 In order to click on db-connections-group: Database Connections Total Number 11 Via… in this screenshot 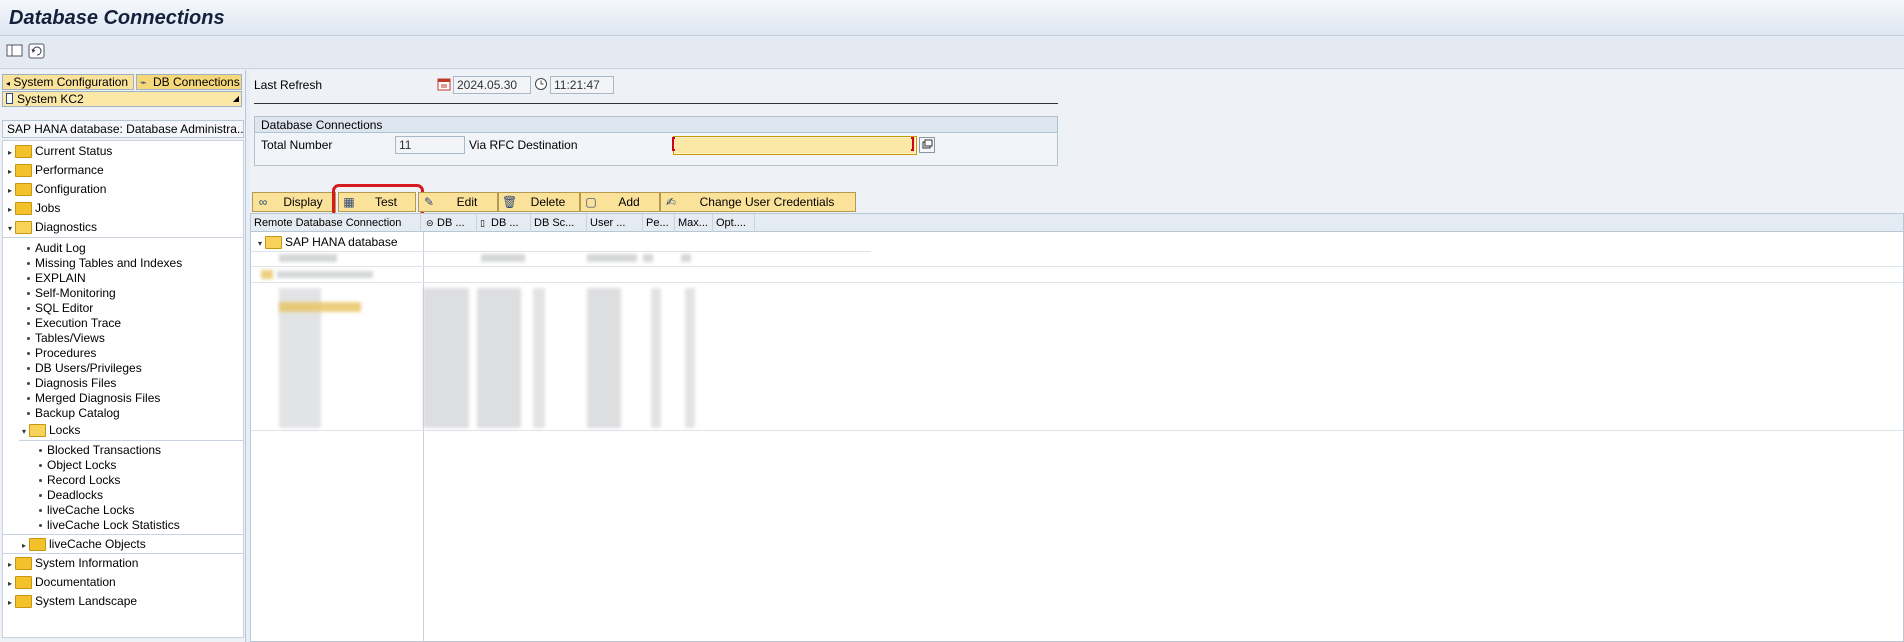, I will do `click(656, 141)`.